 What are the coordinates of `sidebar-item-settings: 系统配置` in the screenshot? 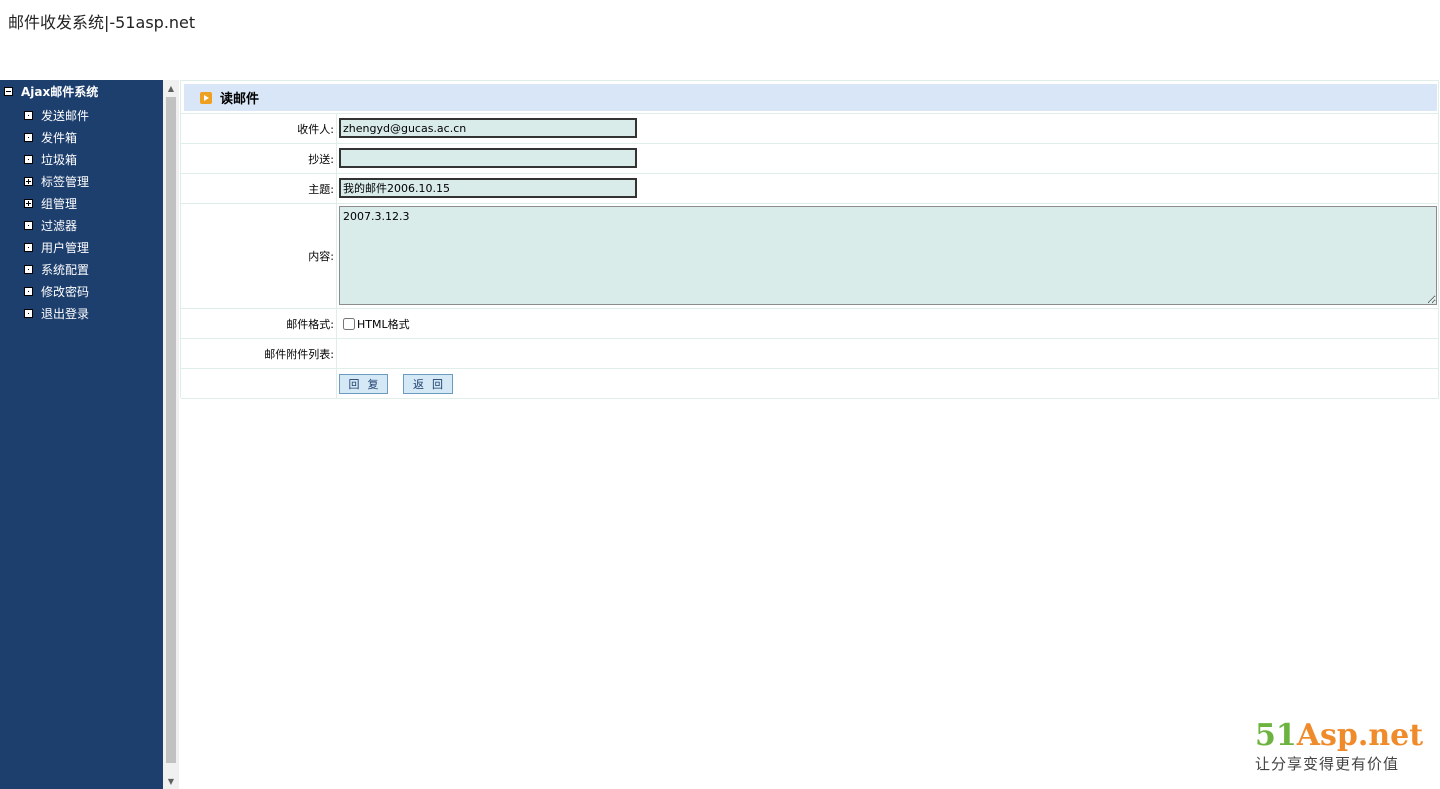 It's located at (56, 269).